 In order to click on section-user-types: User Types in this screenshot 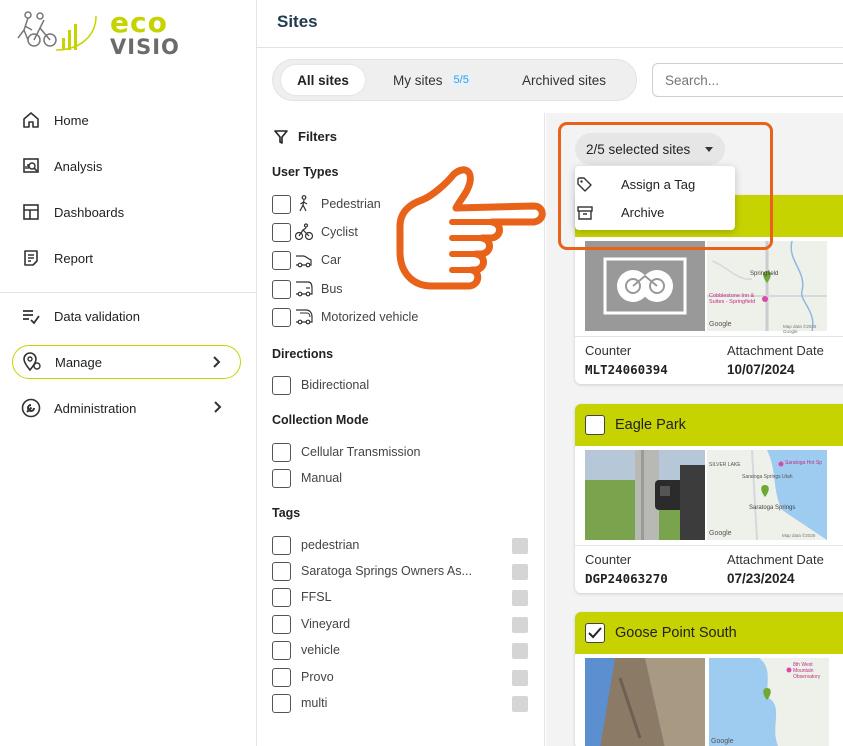, I will do `click(305, 172)`.